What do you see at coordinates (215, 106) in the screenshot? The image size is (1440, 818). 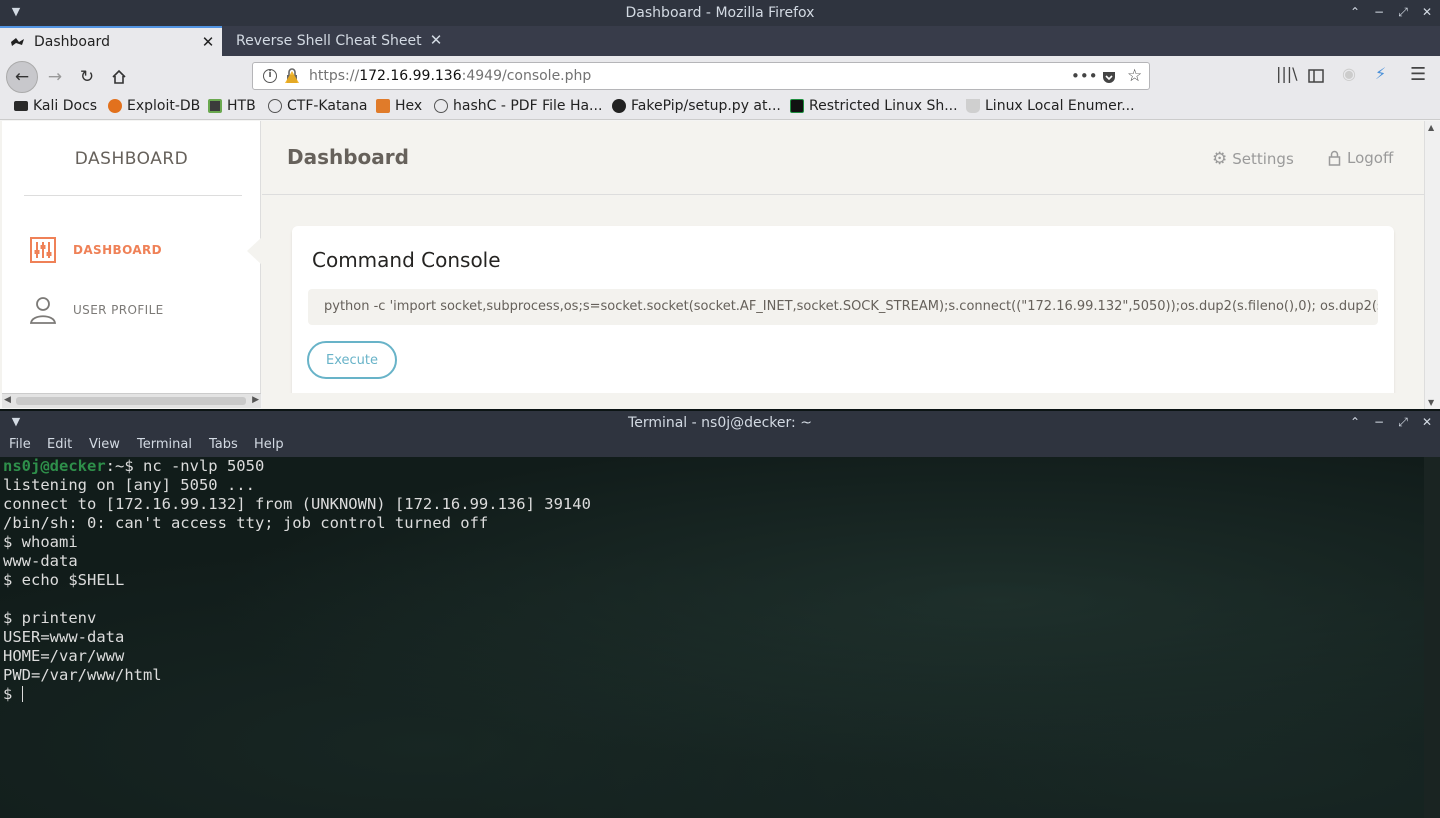 I see `htb-cube-icon` at bounding box center [215, 106].